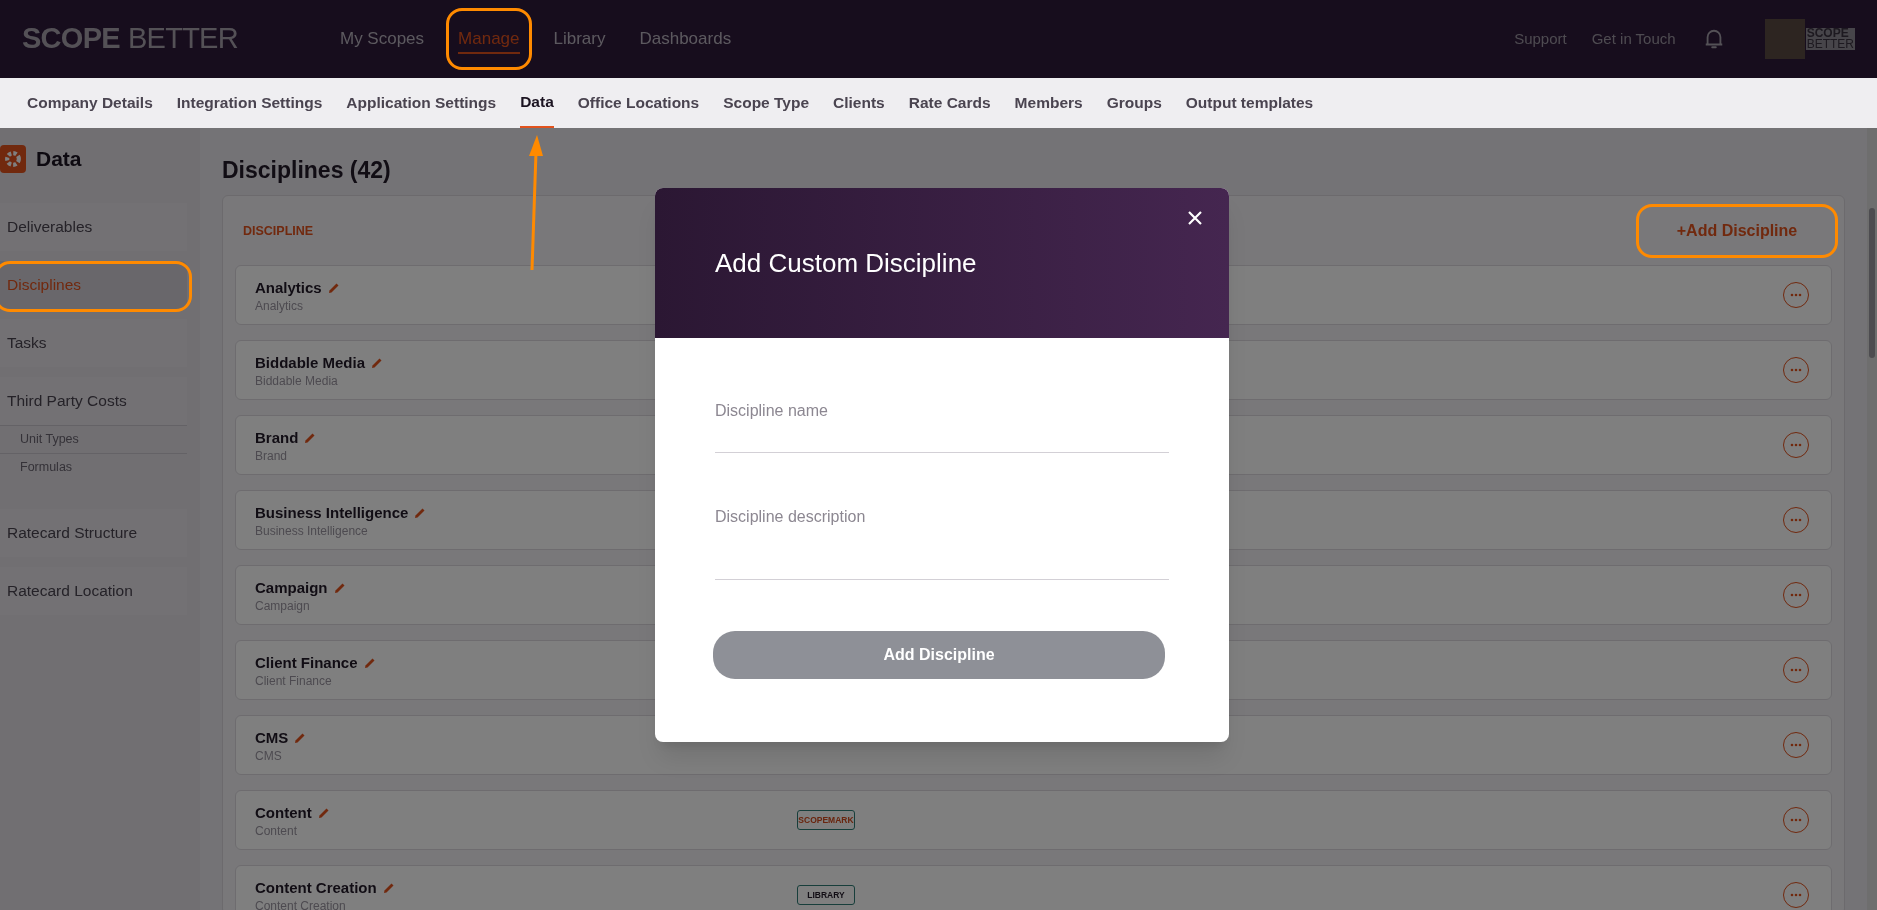  Describe the element at coordinates (291, 587) in the screenshot. I see `discipline-name: Campaign` at that location.